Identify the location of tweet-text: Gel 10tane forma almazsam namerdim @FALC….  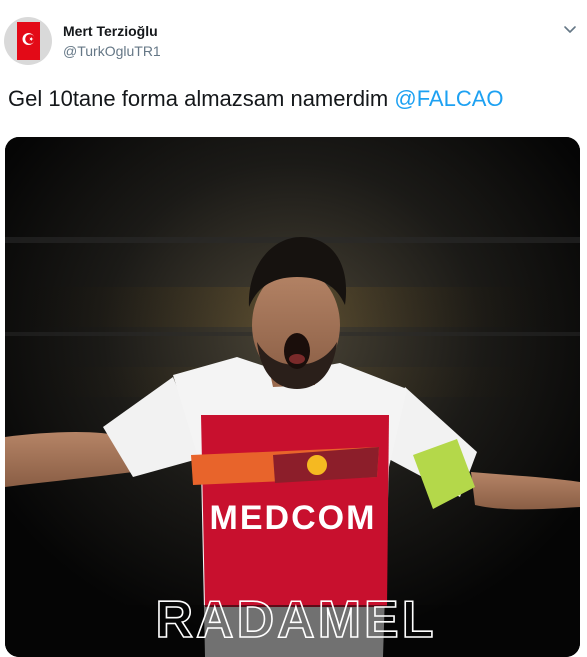
(256, 99).